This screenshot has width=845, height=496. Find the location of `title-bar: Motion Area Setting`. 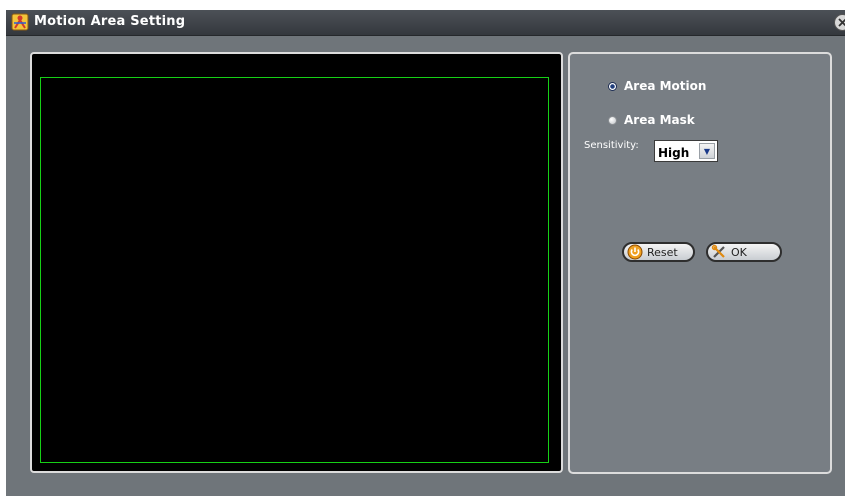

title-bar: Motion Area Setting is located at coordinates (425, 23).